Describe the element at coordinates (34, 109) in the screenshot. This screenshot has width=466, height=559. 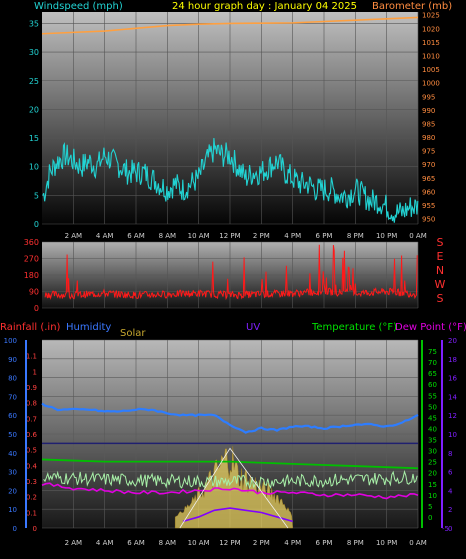
I see `windspeed-tick-label: 20` at that location.